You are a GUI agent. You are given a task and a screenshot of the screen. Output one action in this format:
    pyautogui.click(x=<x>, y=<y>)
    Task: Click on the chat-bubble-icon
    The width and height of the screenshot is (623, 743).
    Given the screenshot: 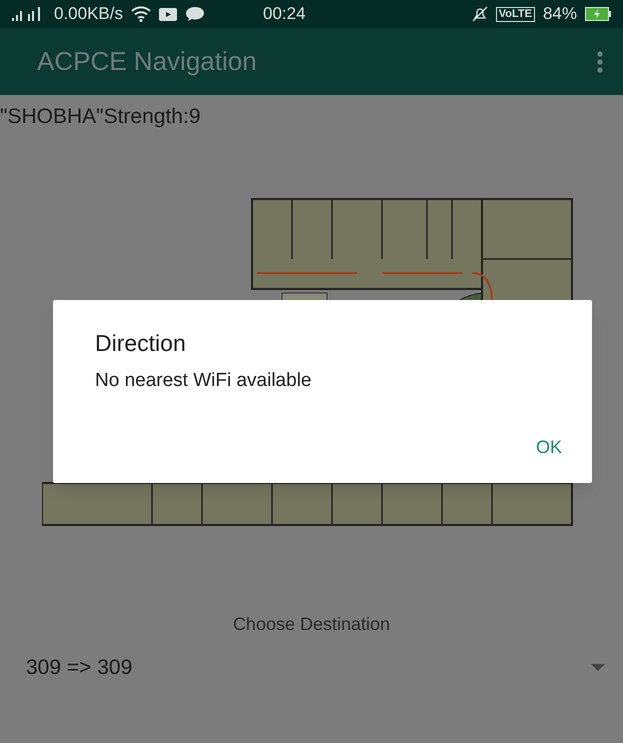 What is the action you would take?
    pyautogui.click(x=195, y=14)
    